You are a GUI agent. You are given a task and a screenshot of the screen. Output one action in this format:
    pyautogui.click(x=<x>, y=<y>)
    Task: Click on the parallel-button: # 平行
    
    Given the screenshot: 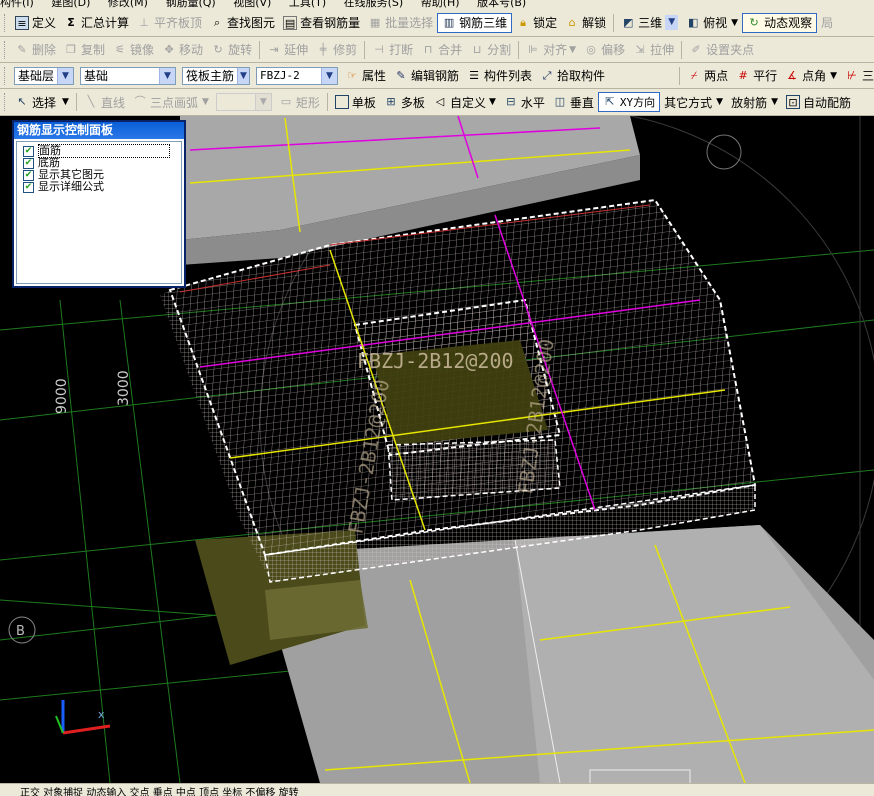 What is the action you would take?
    pyautogui.click(x=756, y=76)
    